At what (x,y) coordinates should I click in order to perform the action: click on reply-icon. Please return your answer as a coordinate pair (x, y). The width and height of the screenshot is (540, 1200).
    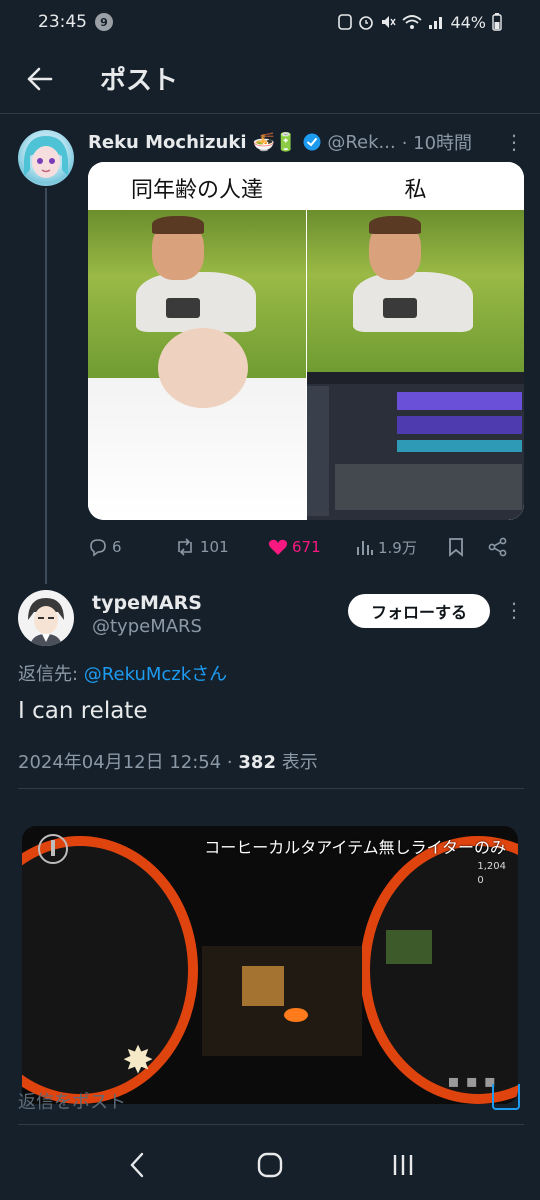
    Looking at the image, I should click on (98, 548).